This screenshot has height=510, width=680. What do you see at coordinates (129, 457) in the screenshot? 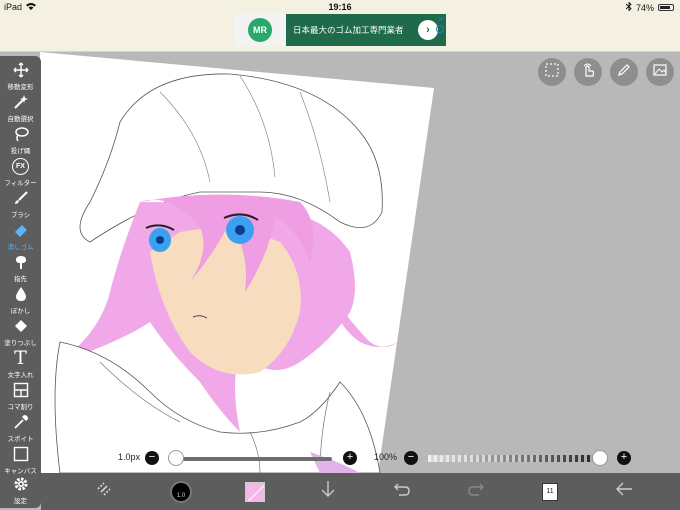
I see `brush-size-label: 1.0px` at bounding box center [129, 457].